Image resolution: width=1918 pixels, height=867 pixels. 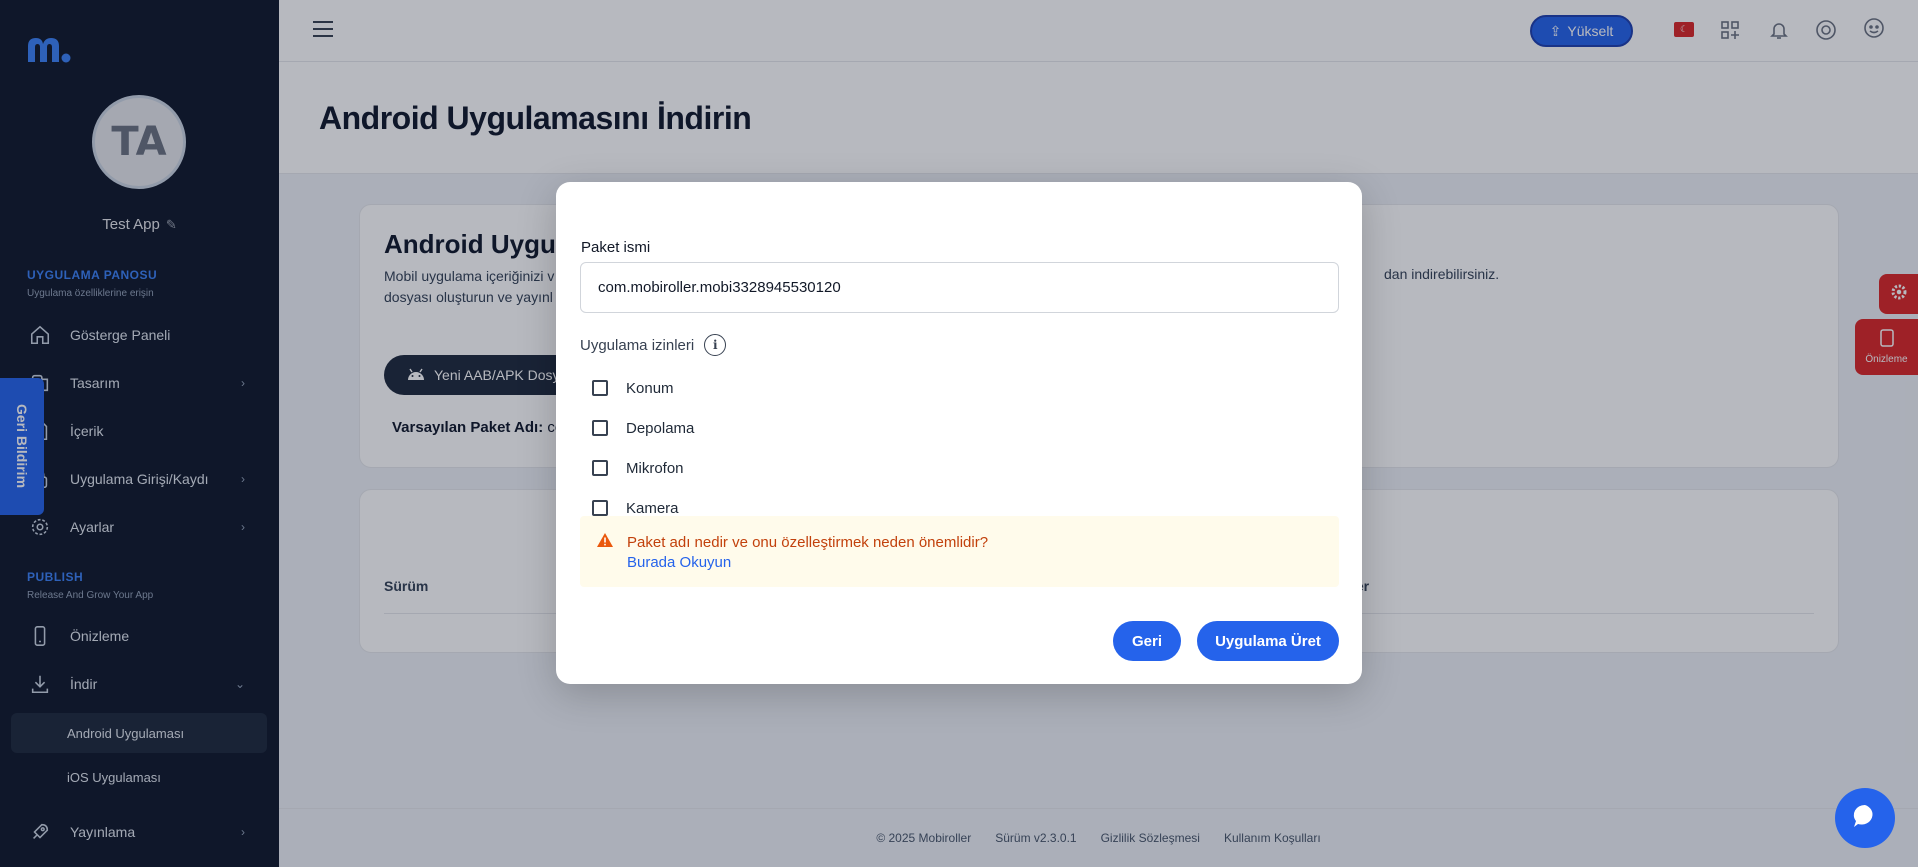 What do you see at coordinates (650, 388) in the screenshot?
I see `permission-label: Konum` at bounding box center [650, 388].